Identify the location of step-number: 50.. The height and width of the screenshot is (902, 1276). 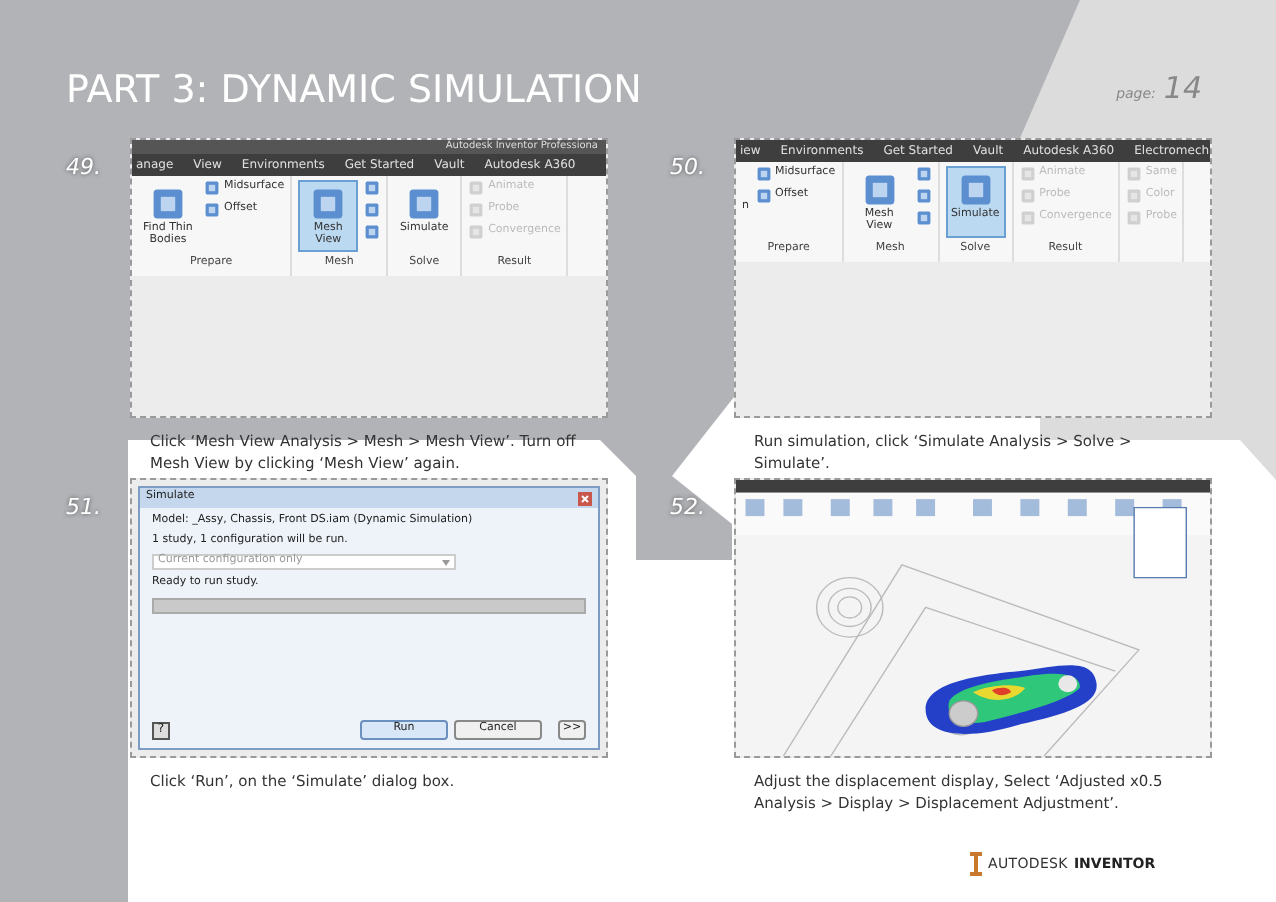
(687, 167).